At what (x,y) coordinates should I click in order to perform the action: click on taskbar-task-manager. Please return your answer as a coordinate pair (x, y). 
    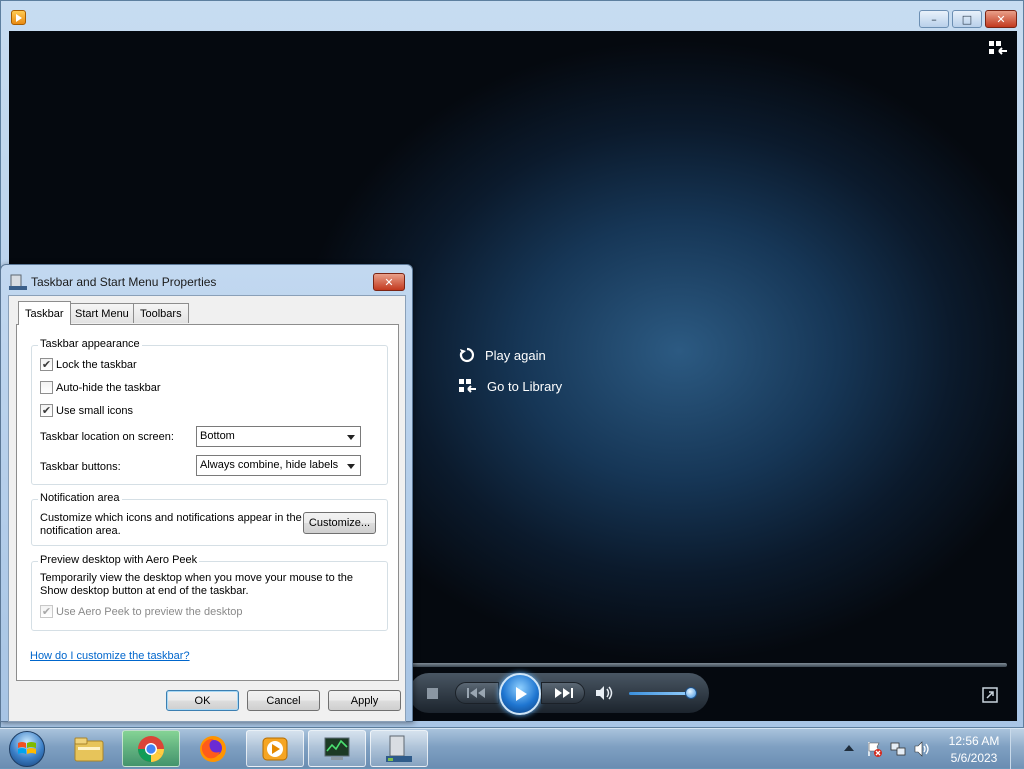
    Looking at the image, I should click on (337, 748).